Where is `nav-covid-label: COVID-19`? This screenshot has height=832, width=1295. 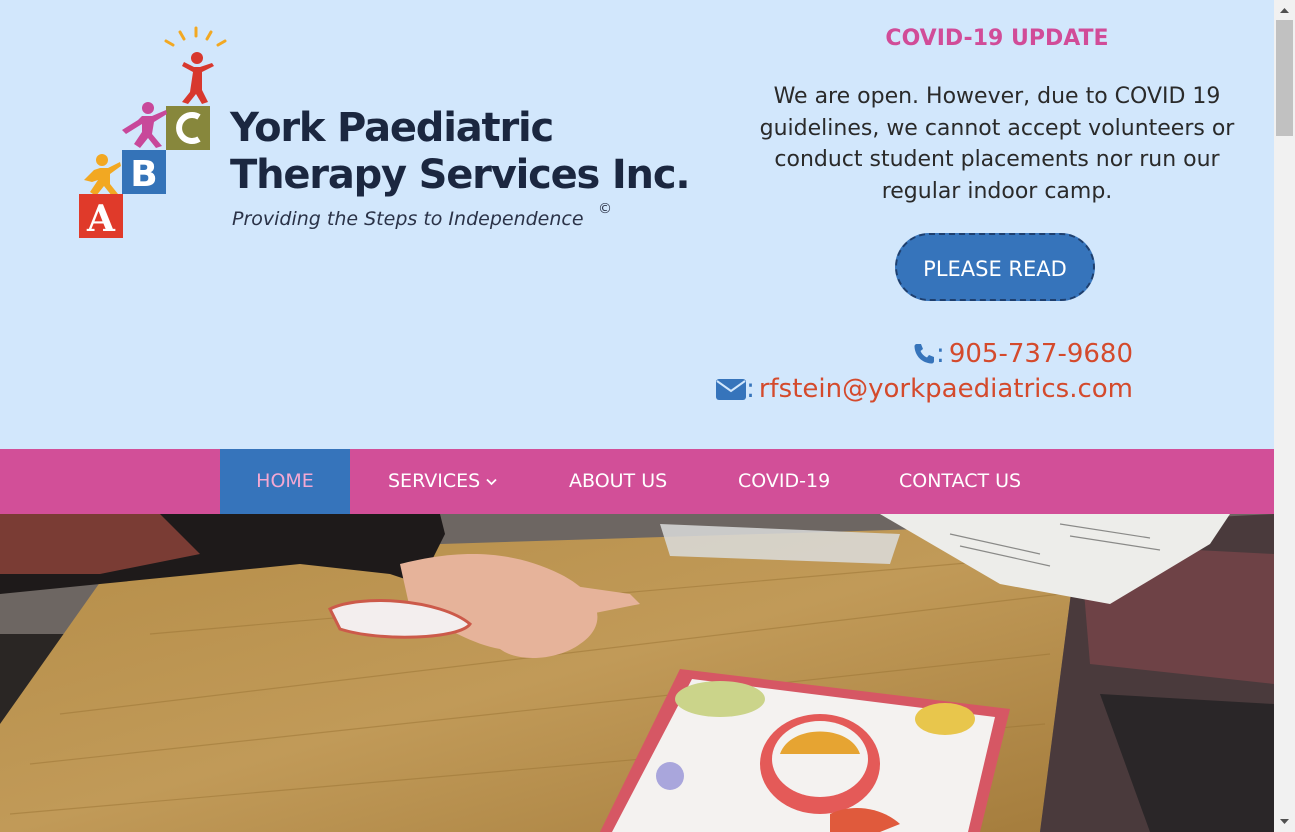 nav-covid-label: COVID-19 is located at coordinates (784, 481).